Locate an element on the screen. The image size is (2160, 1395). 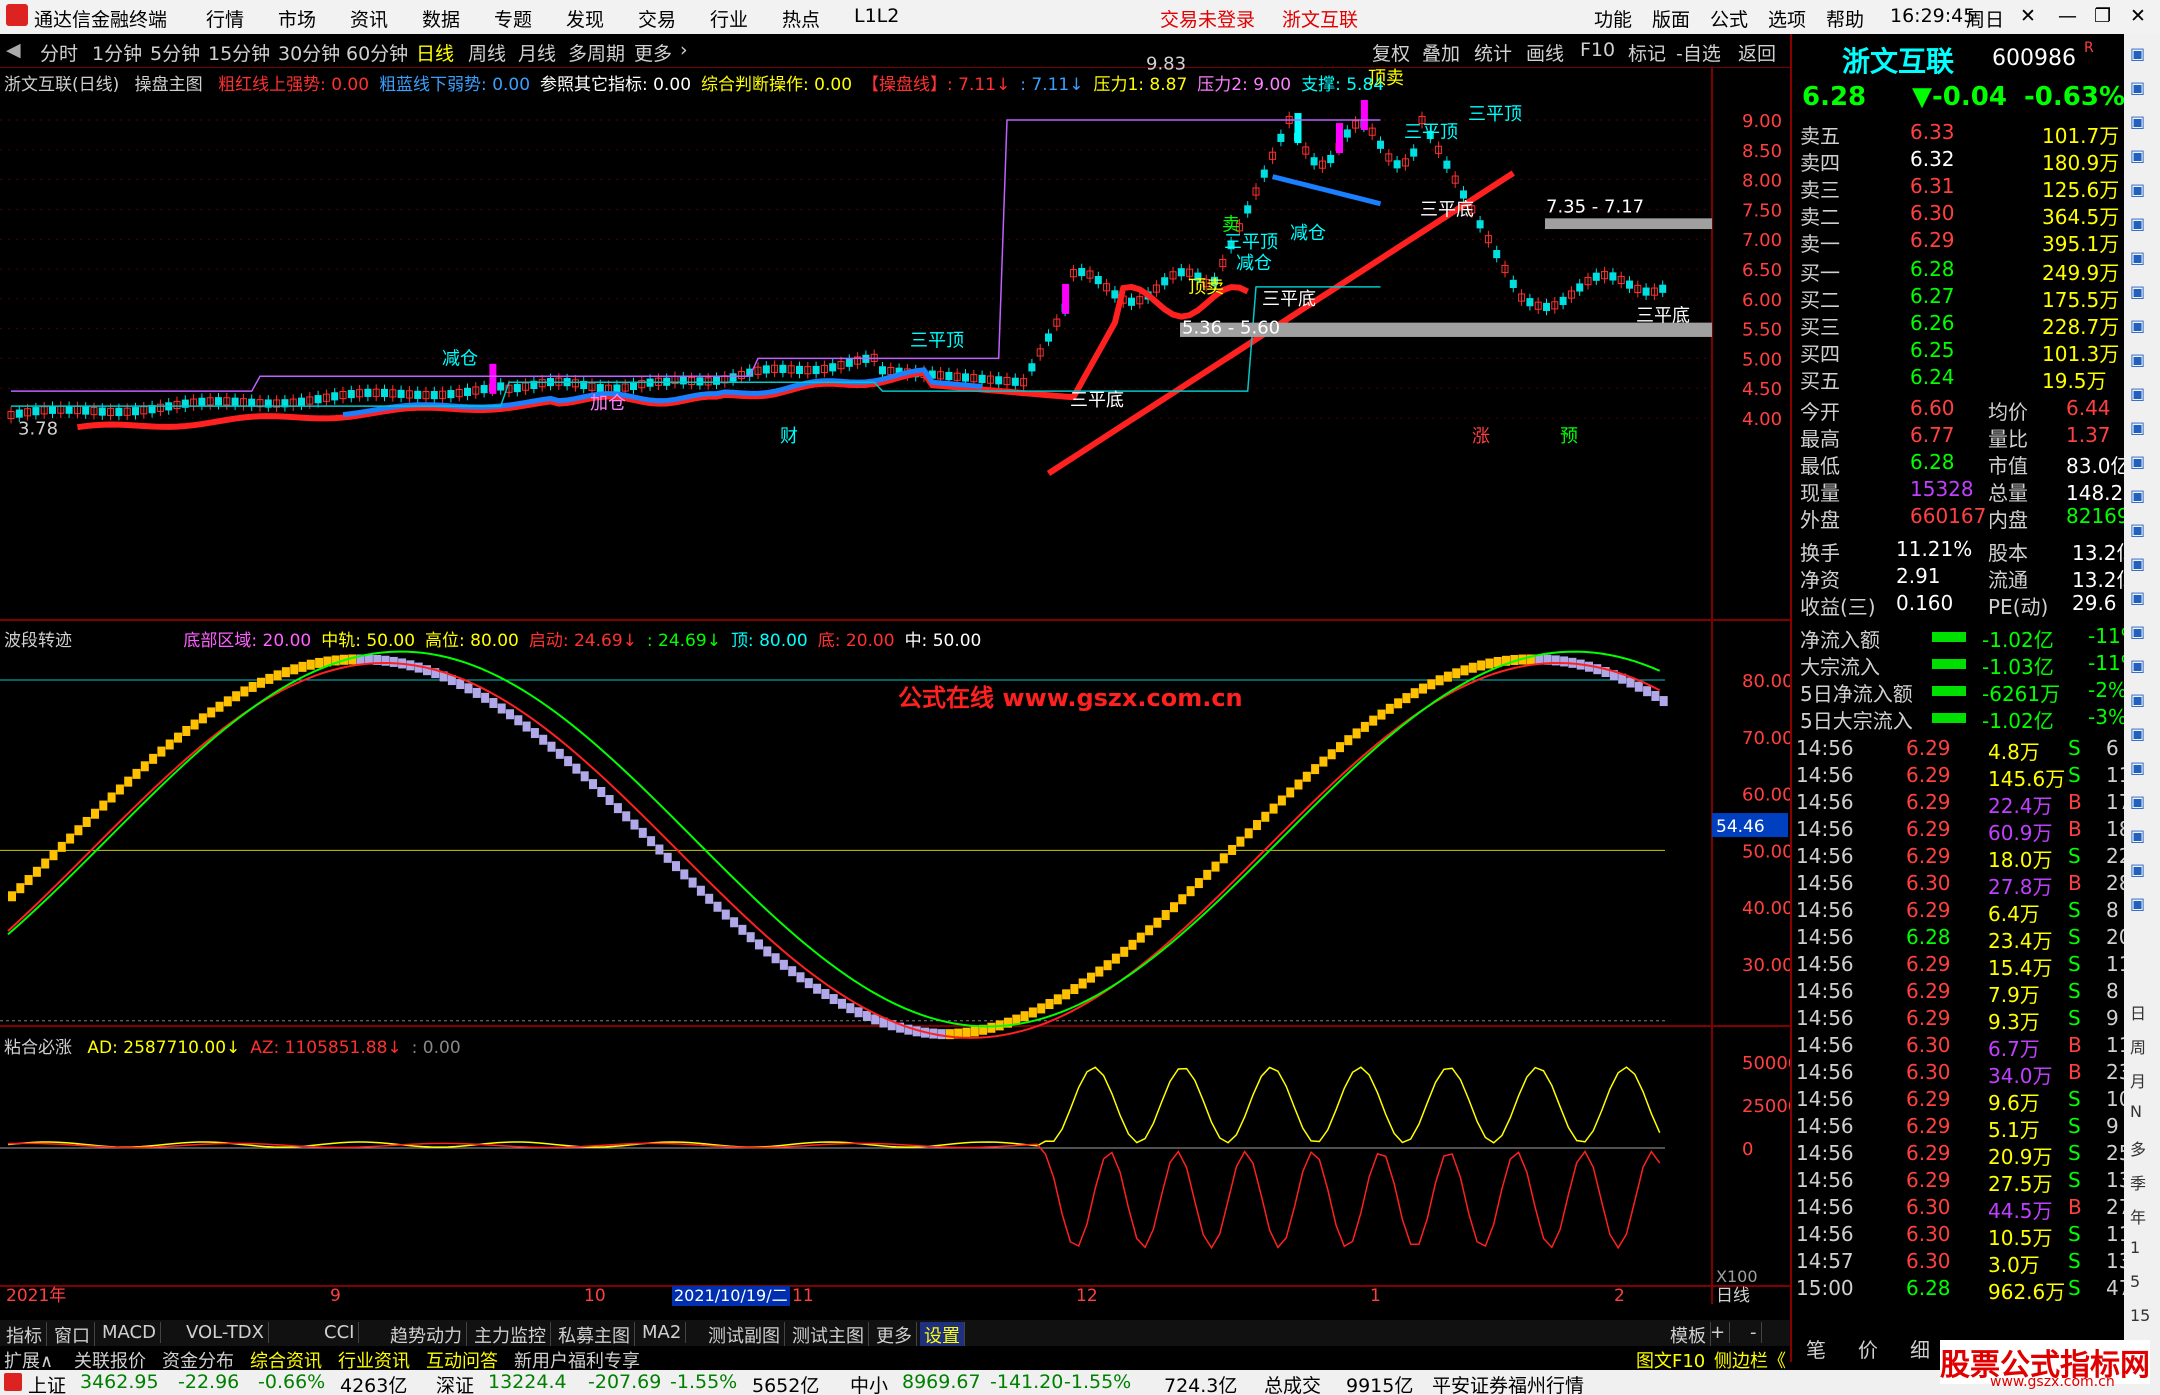
menu-topic: 专题 is located at coordinates (513, 18).